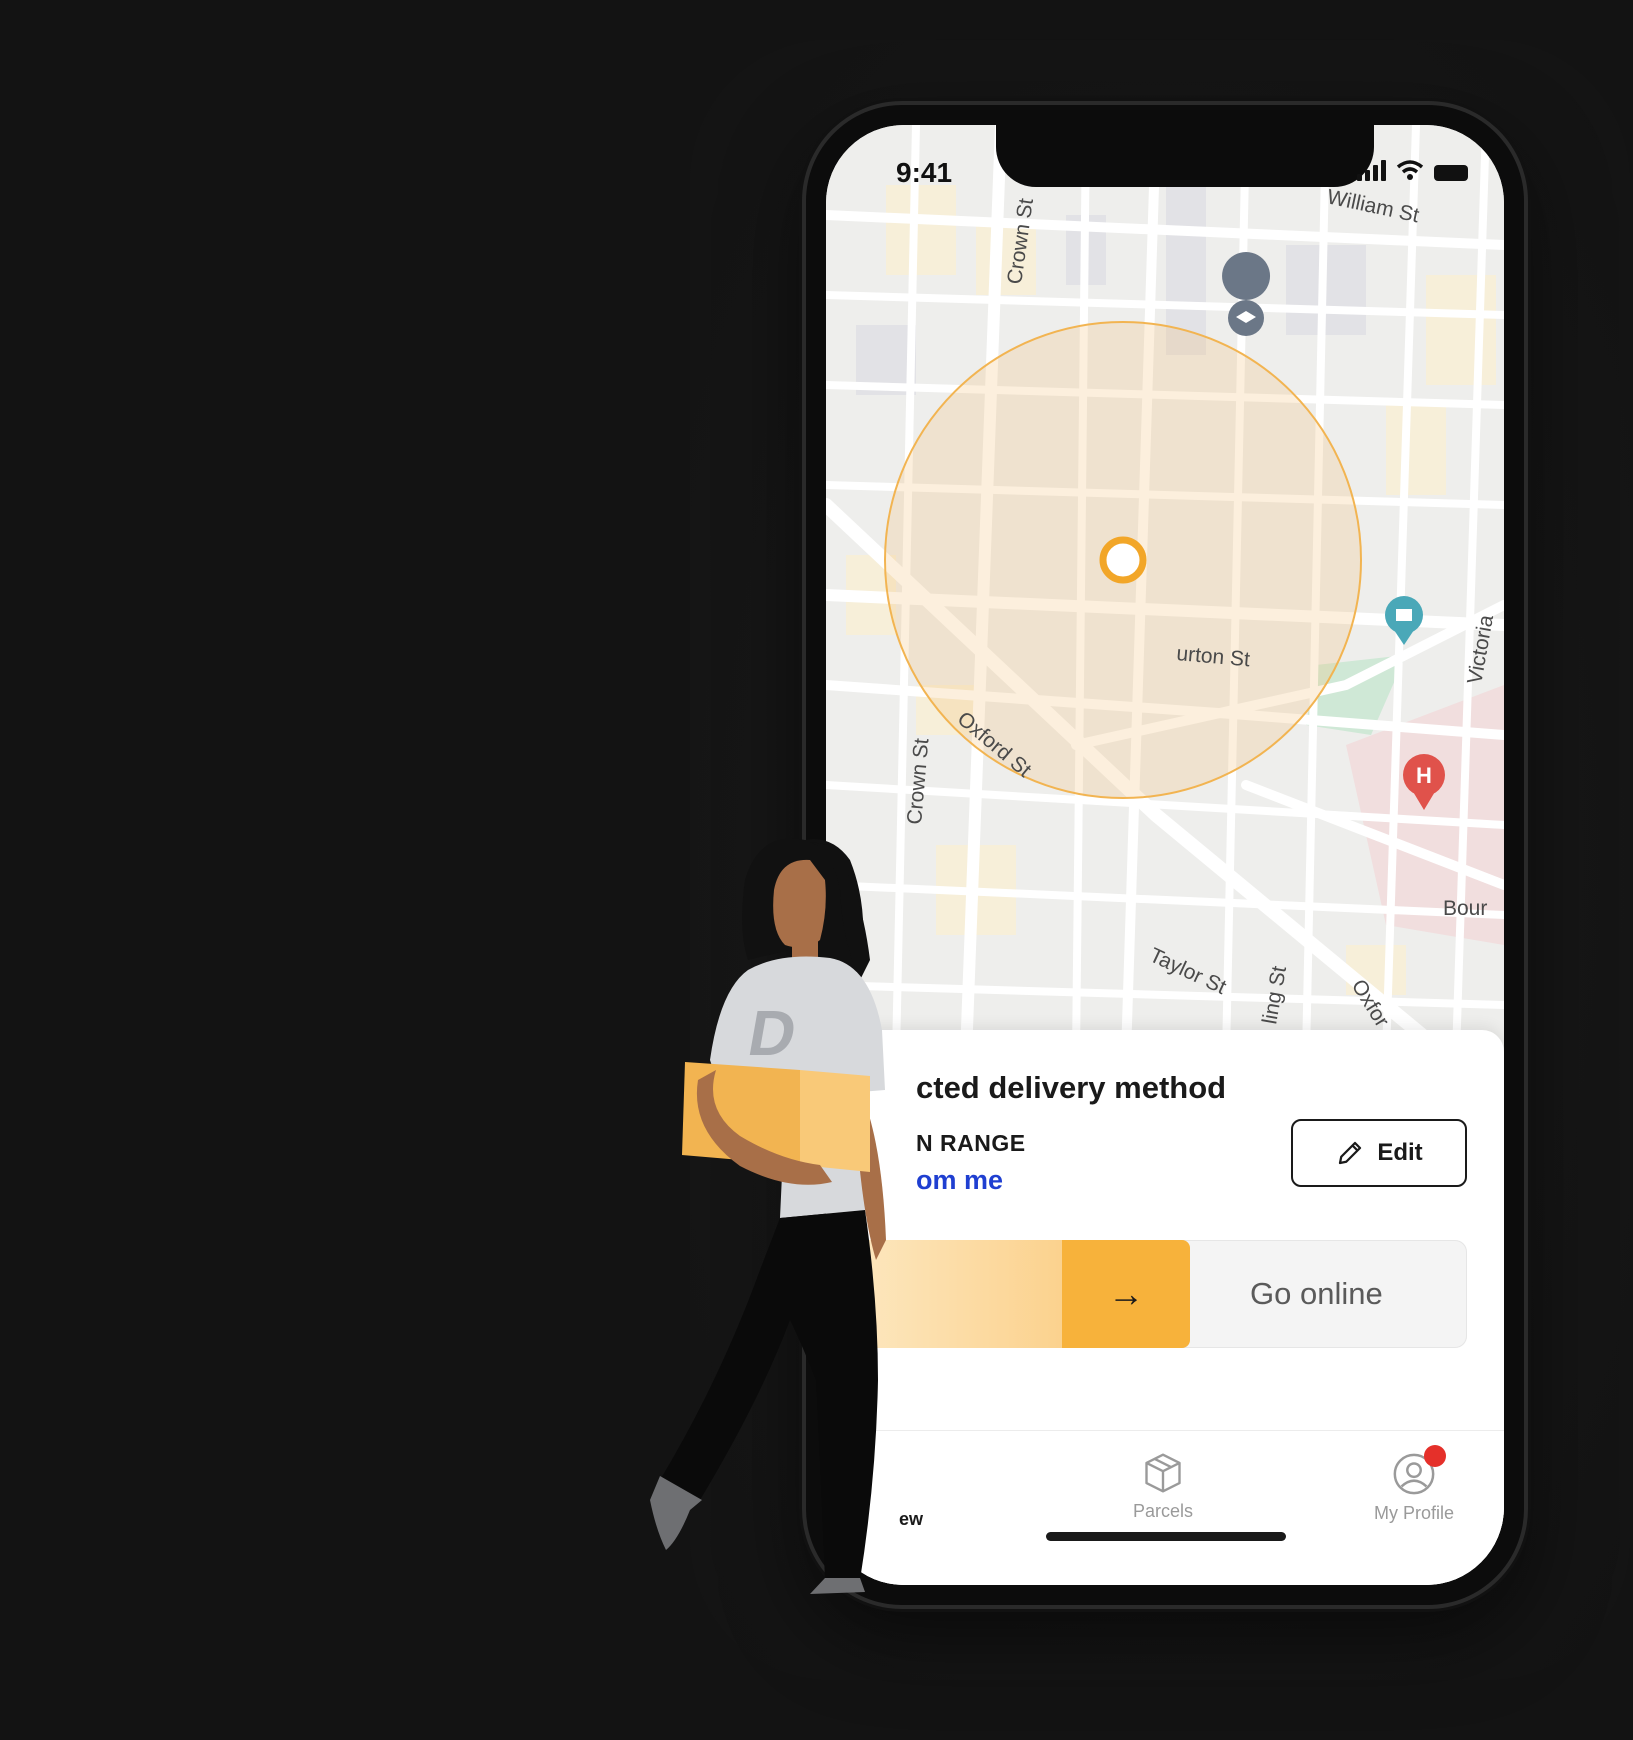  What do you see at coordinates (1371, 170) in the screenshot?
I see `signal-icon` at bounding box center [1371, 170].